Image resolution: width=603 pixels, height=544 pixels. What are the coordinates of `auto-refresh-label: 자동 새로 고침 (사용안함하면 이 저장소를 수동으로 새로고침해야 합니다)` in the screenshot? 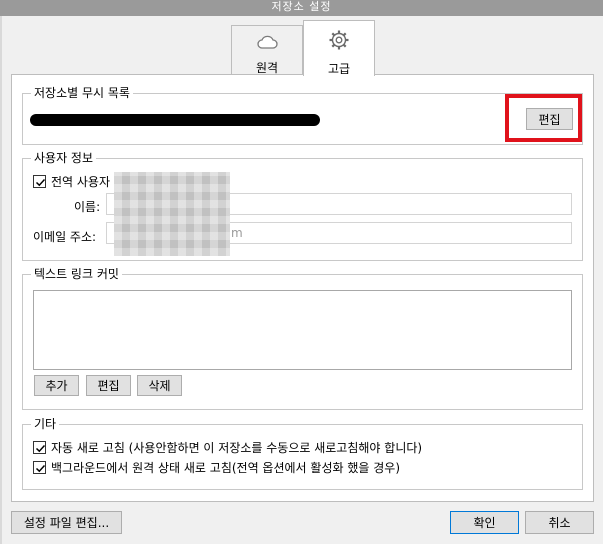 It's located at (237, 448).